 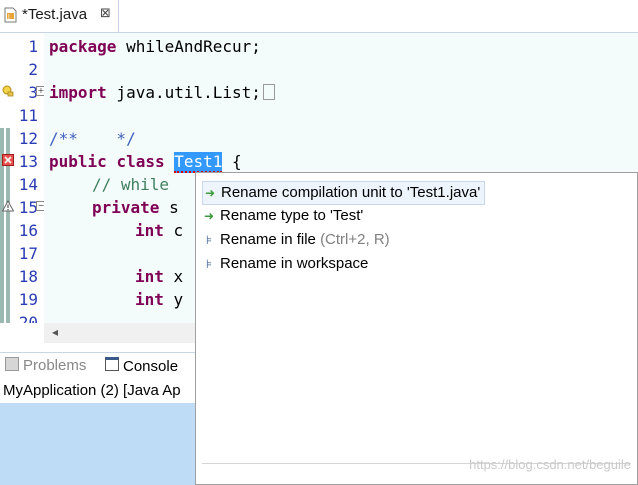 I want to click on code-line: private s, so click(x=114, y=207).